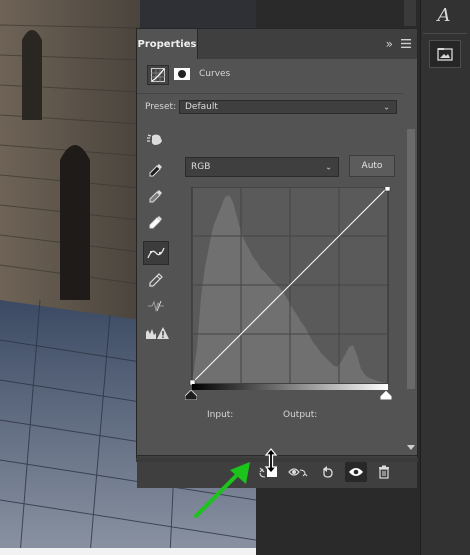 The height and width of the screenshot is (555, 470). Describe the element at coordinates (389, 44) in the screenshot. I see `collapse-panel-button: »` at that location.